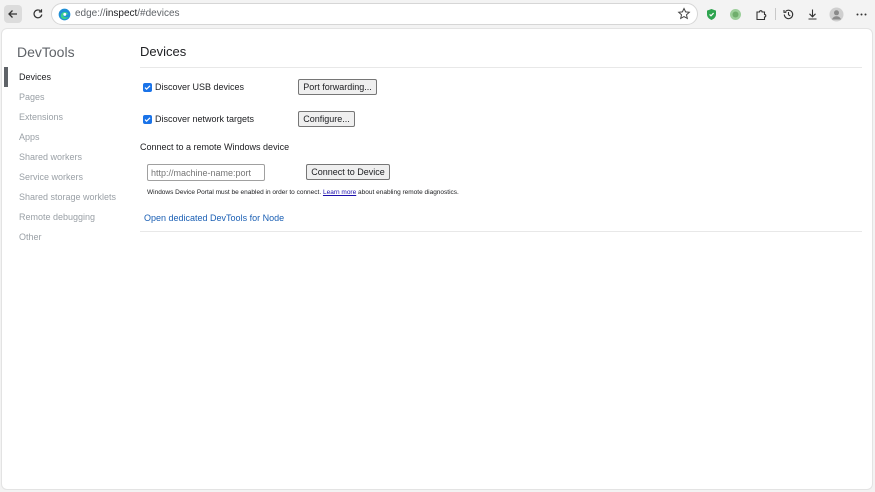 This screenshot has width=875, height=492. What do you see at coordinates (339, 192) in the screenshot?
I see `learn-more-link: Learn more` at bounding box center [339, 192].